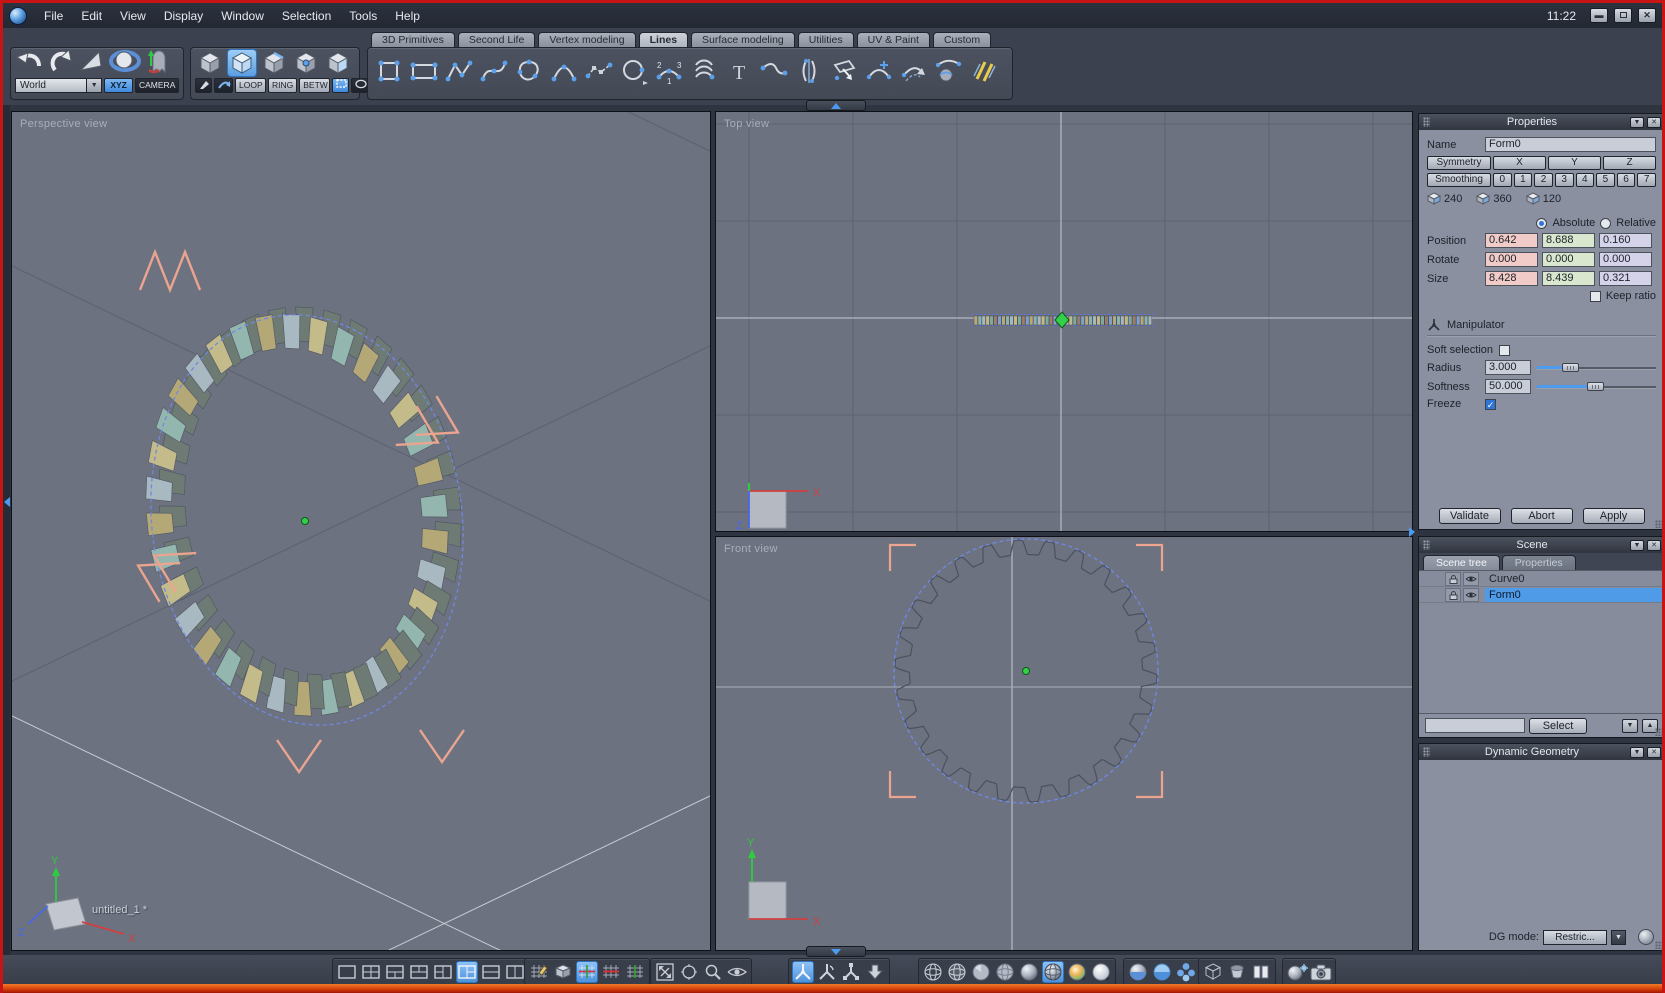  I want to click on orbit-sphere-icon, so click(125, 63).